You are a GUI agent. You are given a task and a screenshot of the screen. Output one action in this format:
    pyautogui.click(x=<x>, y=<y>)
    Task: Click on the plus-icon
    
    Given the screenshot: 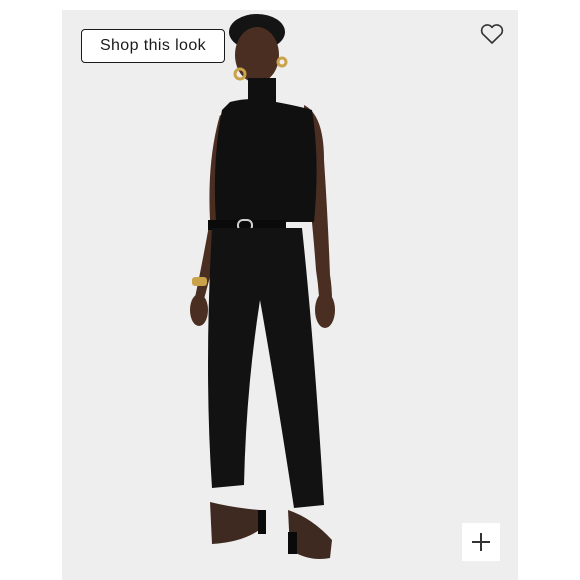 What is the action you would take?
    pyautogui.click(x=481, y=542)
    